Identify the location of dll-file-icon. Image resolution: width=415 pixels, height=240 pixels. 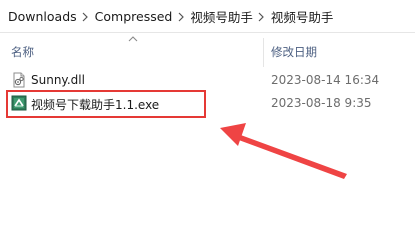
(19, 80).